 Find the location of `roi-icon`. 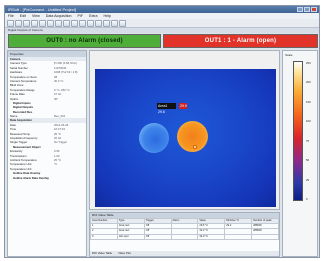

roi-icon is located at coordinates (90, 23).